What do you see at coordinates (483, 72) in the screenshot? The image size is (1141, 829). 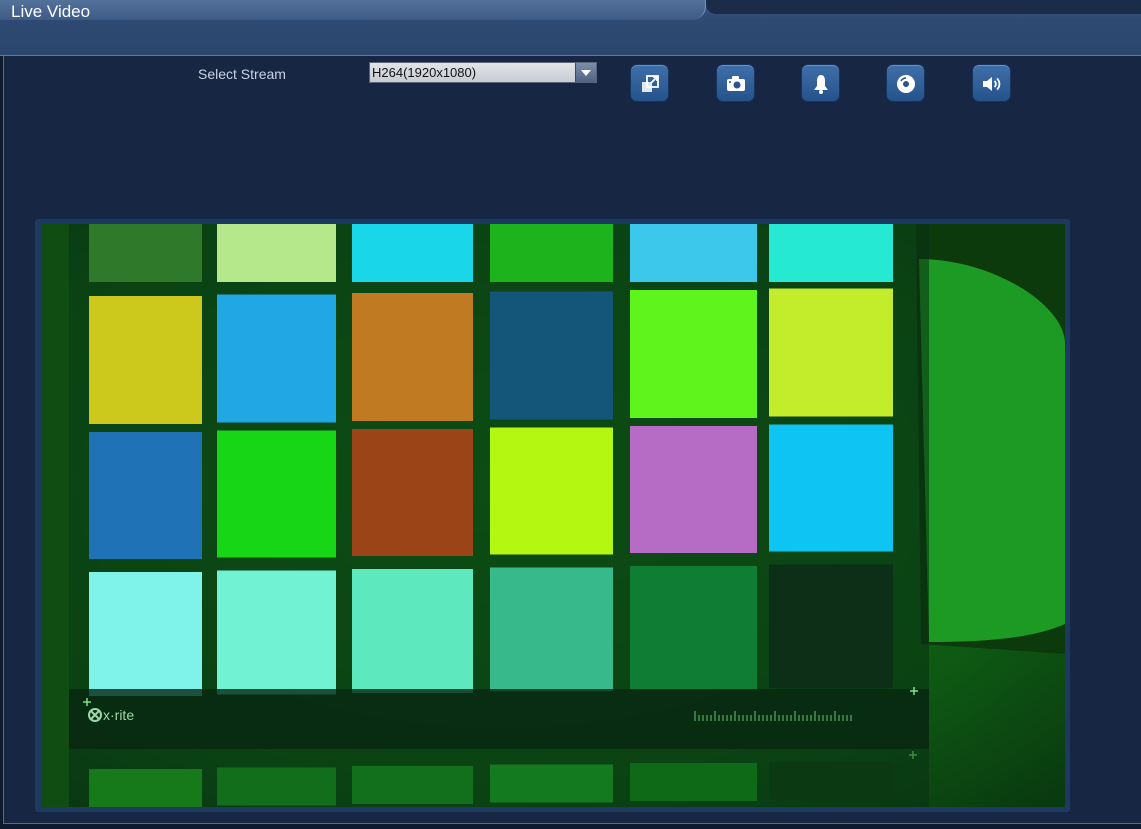 I see `stream-select: H264(1920x1080)` at bounding box center [483, 72].